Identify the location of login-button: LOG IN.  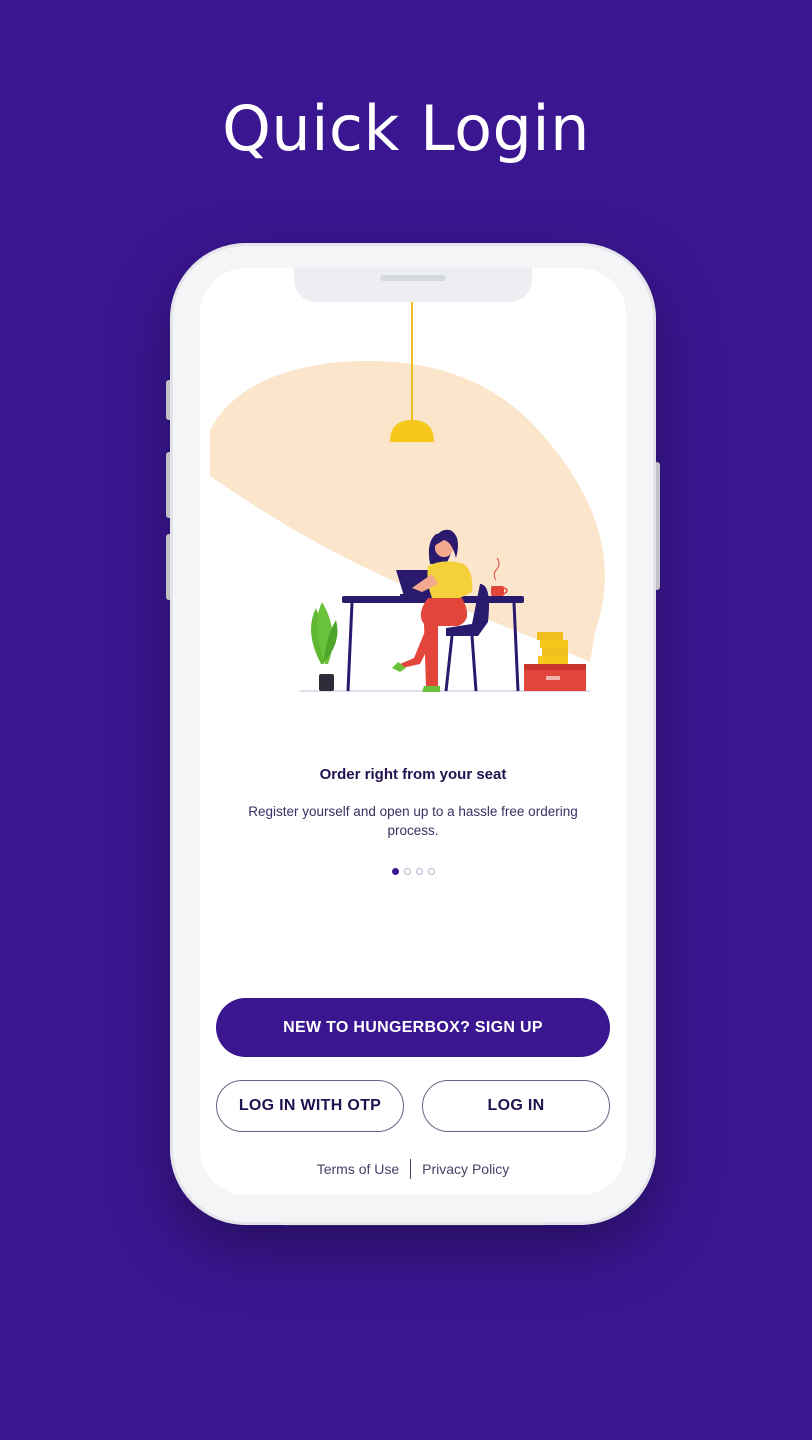
(516, 1106).